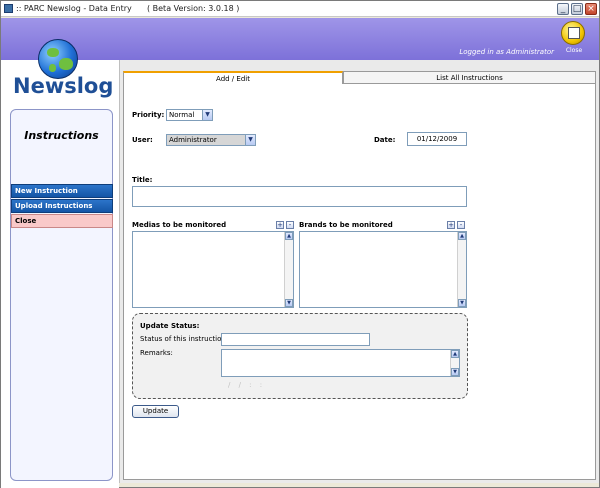 This screenshot has height=488, width=600. Describe the element at coordinates (577, 9) in the screenshot. I see `maximize-button: □` at that location.